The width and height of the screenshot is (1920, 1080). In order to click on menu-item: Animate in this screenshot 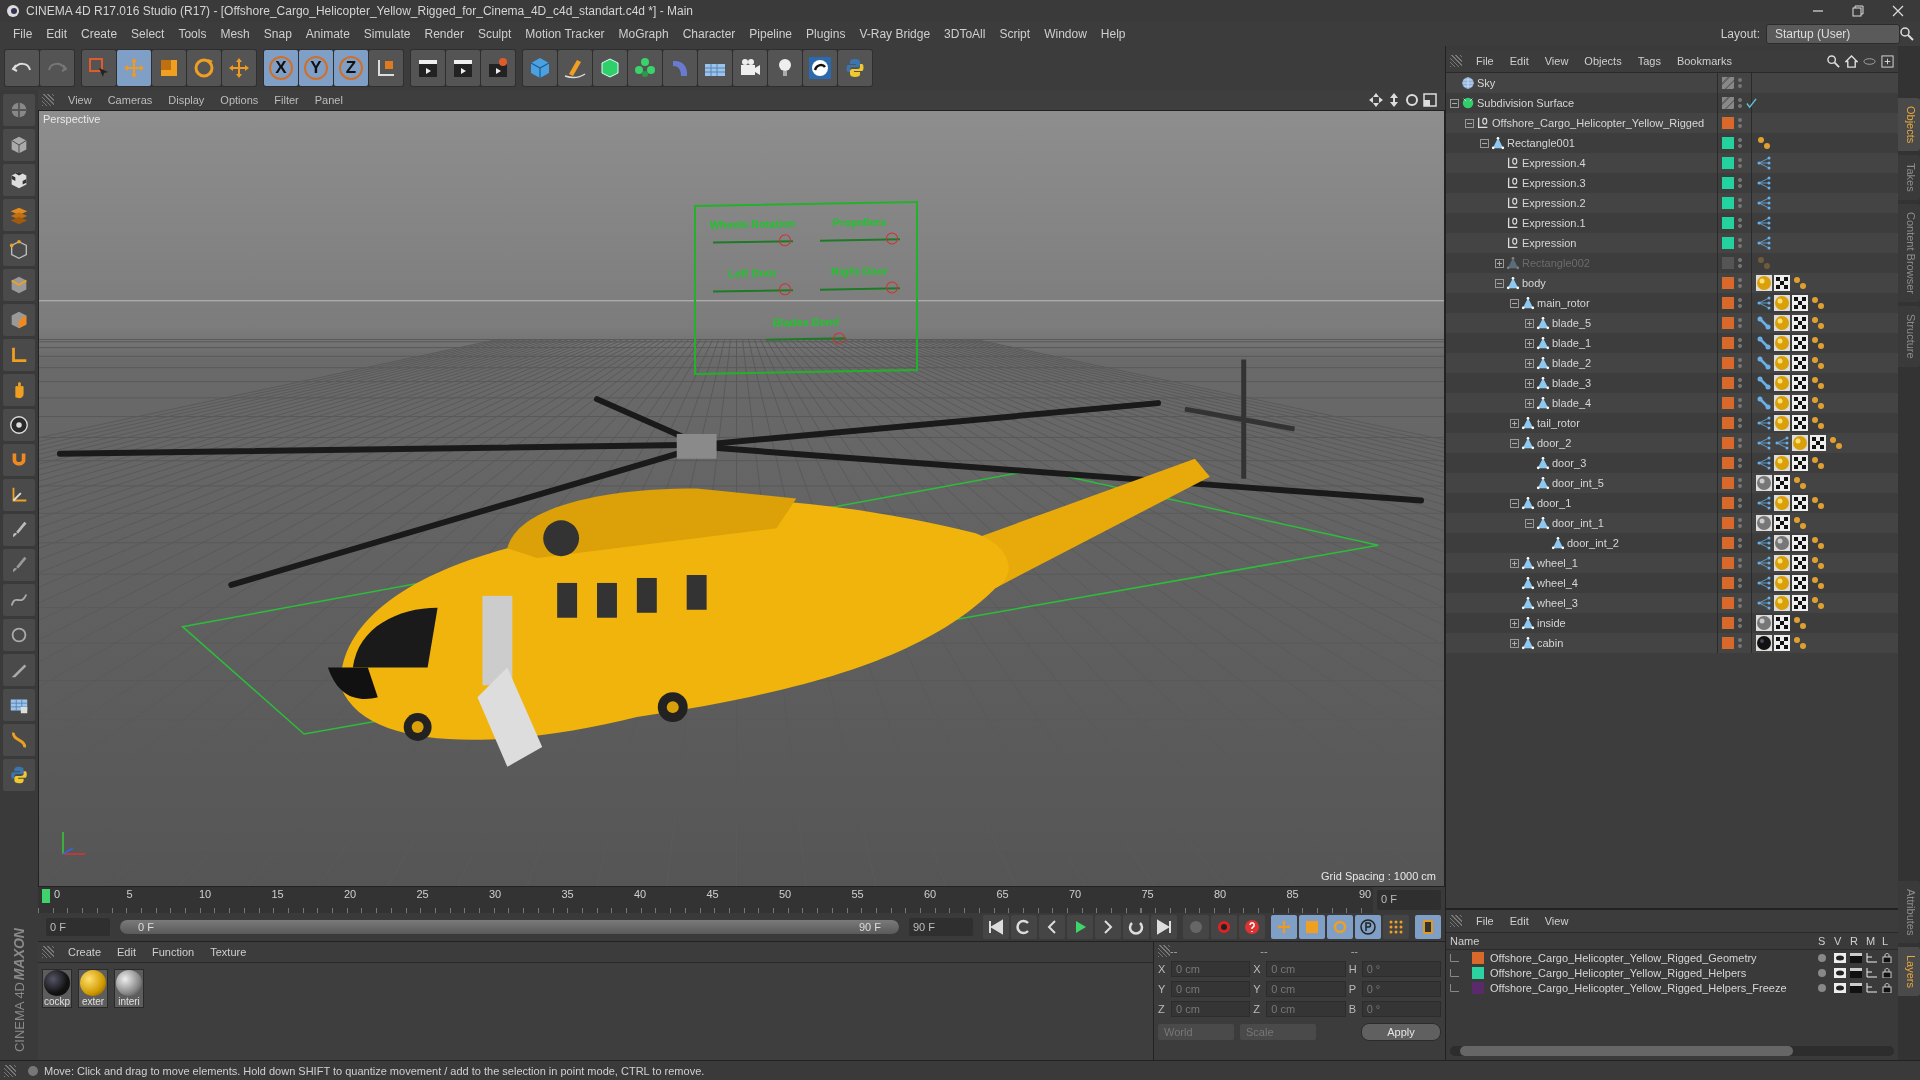, I will do `click(327, 34)`.